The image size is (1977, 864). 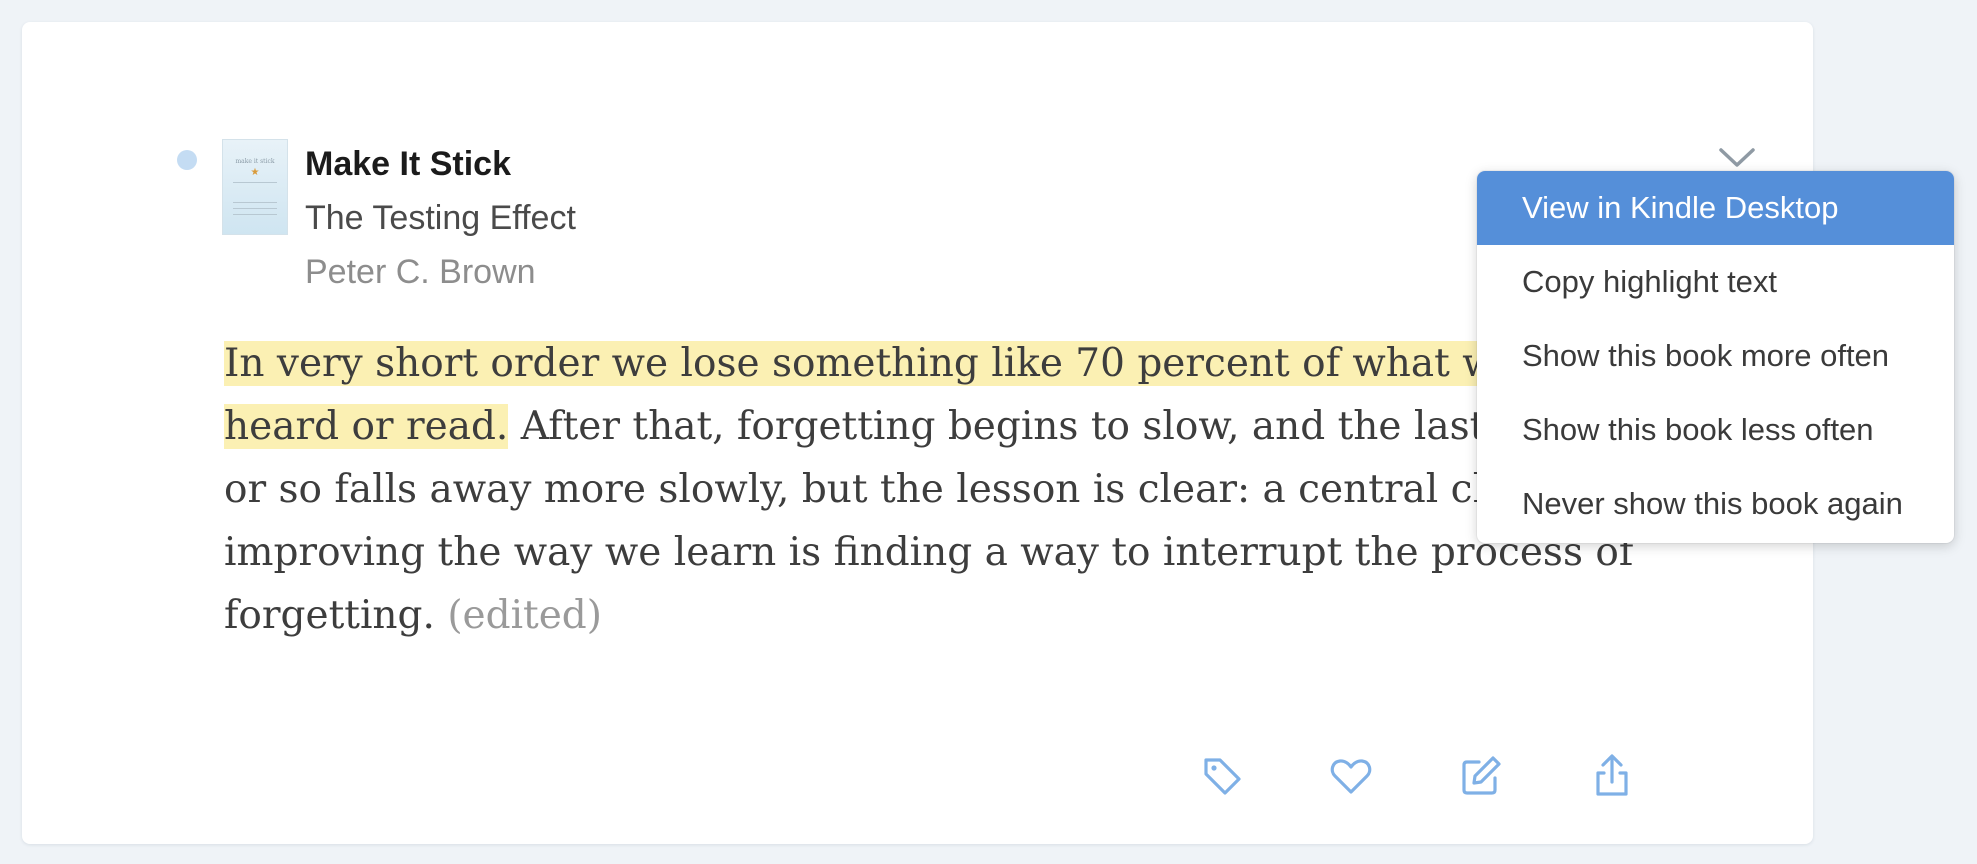 I want to click on menu-item-never-show: Never show this book again, so click(x=1715, y=504).